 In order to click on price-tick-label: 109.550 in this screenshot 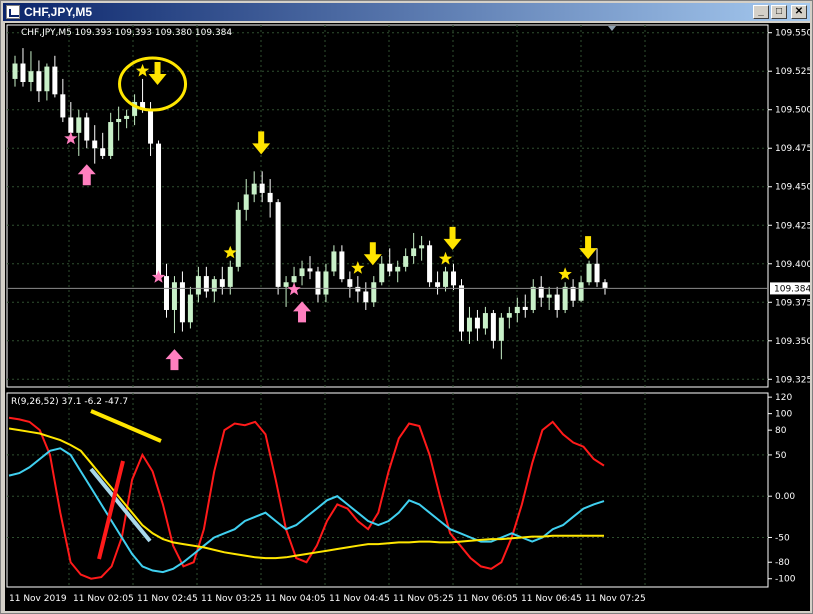, I will do `click(792, 34)`.